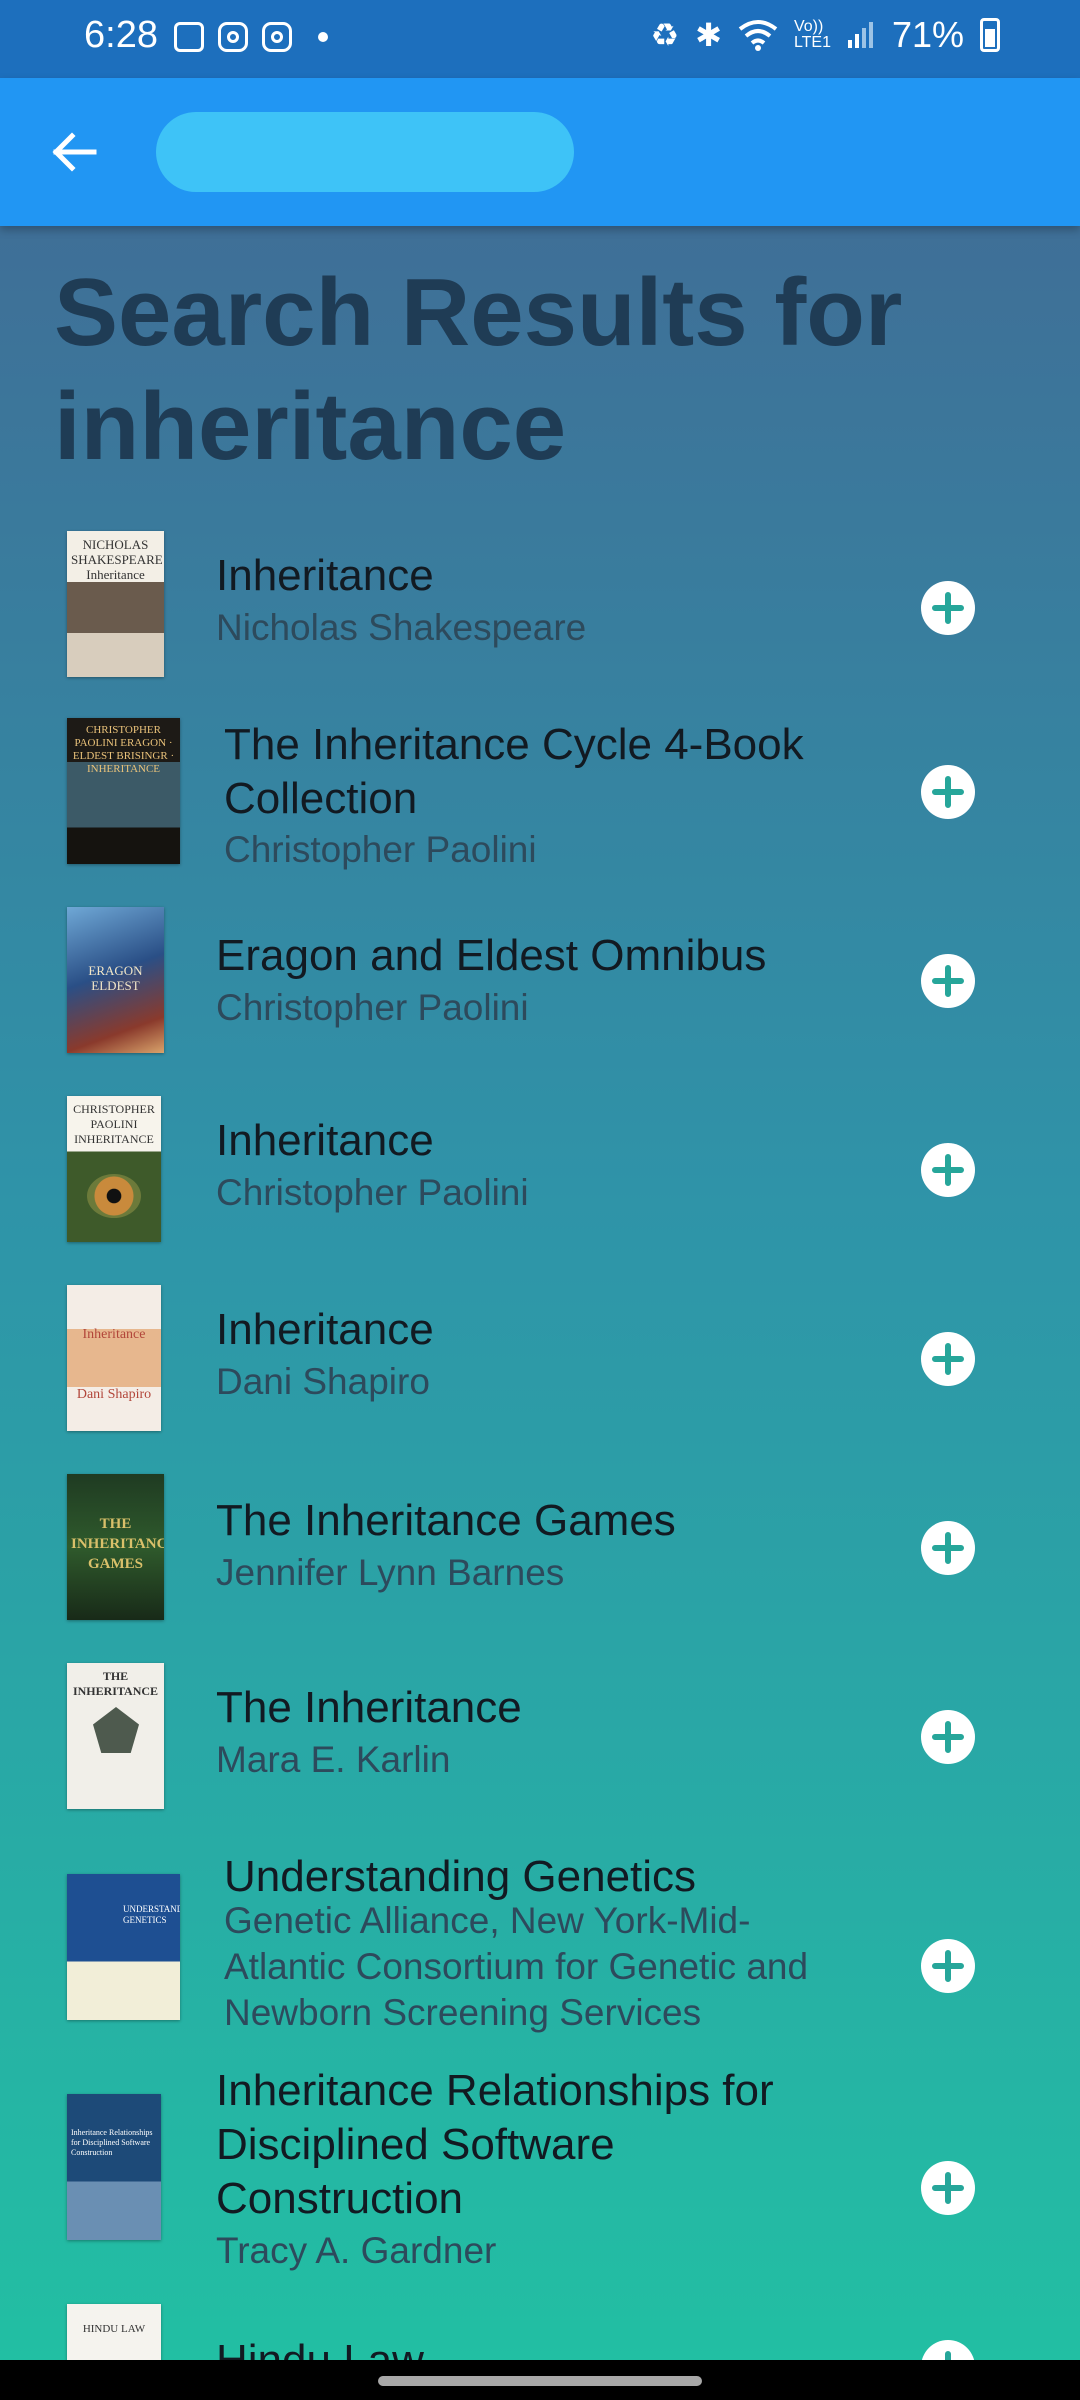 The height and width of the screenshot is (2400, 1080). Describe the element at coordinates (123, 1947) in the screenshot. I see `book-cover-image: UNDERSTANDING GENETICS` at that location.